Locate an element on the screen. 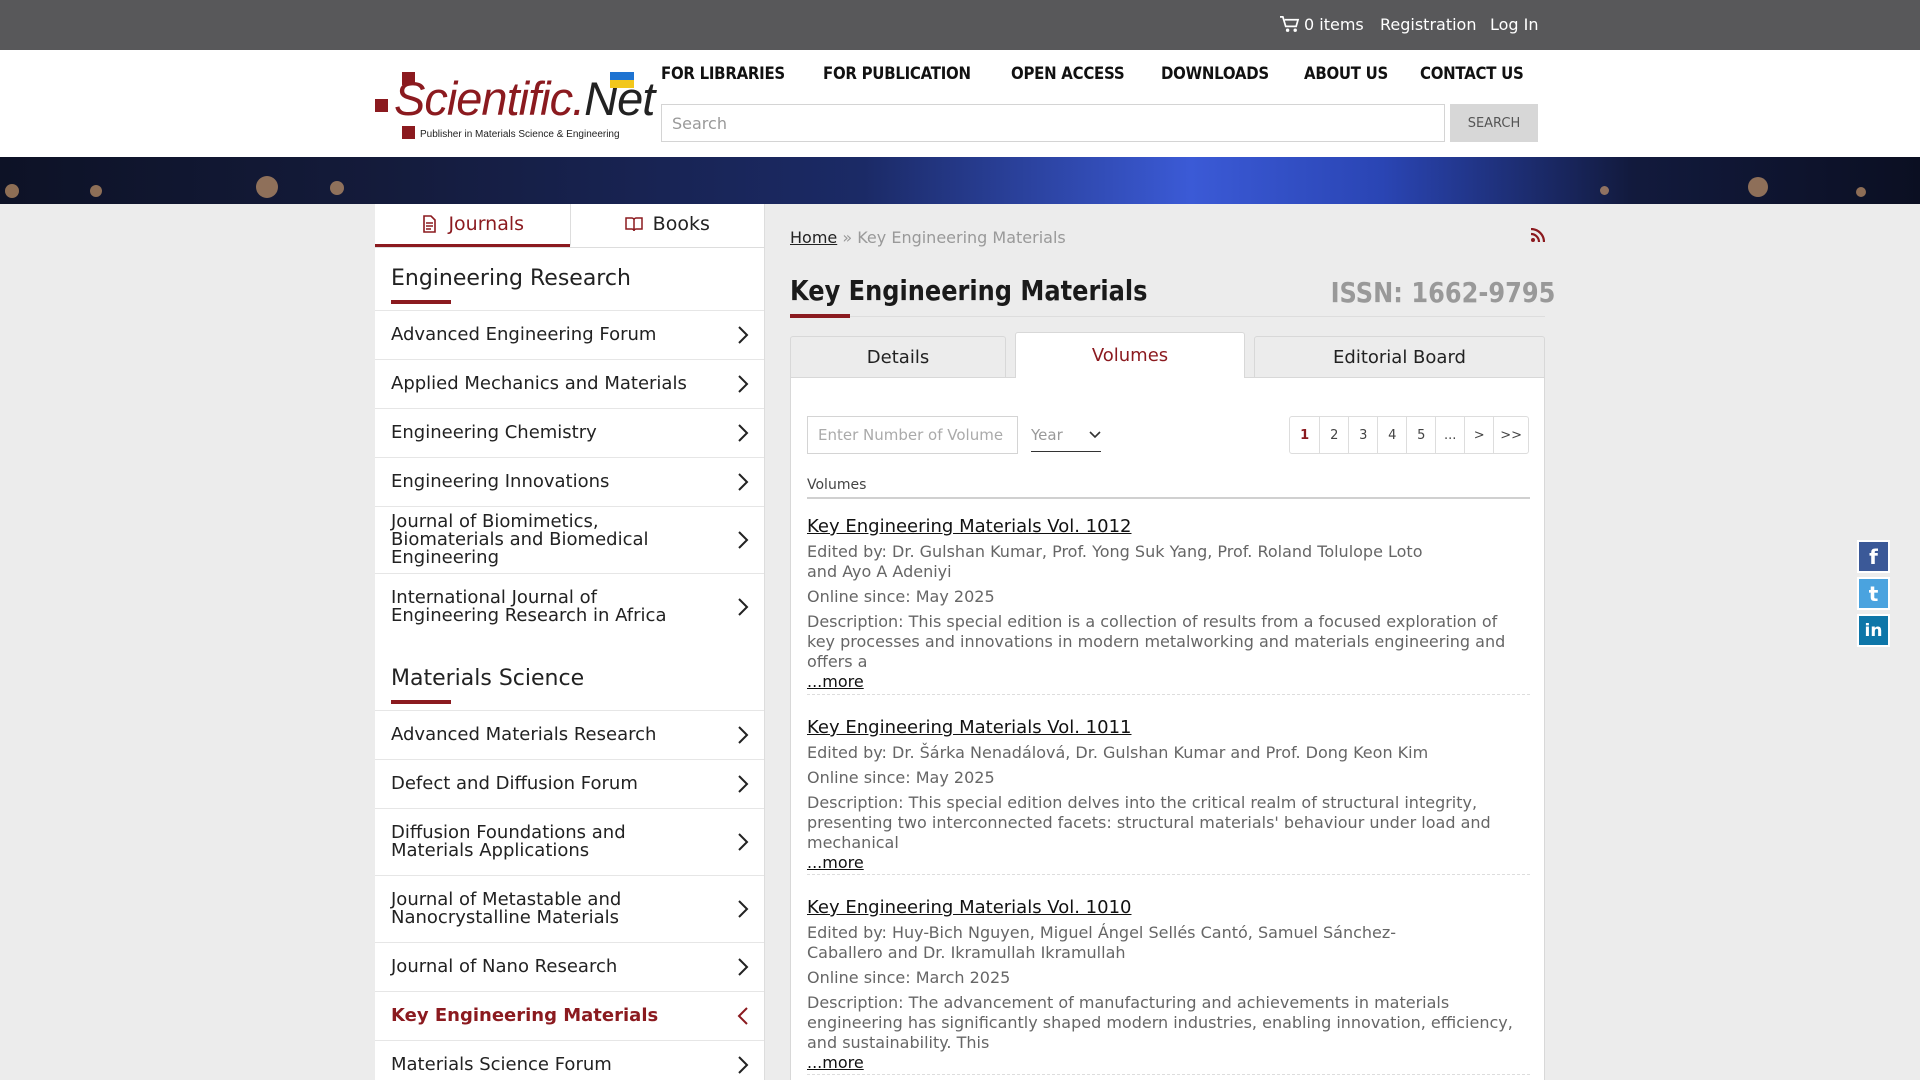  sidebar-item-defect-diffusion-forum: Defect and Diffusion Forum is located at coordinates (569, 783).